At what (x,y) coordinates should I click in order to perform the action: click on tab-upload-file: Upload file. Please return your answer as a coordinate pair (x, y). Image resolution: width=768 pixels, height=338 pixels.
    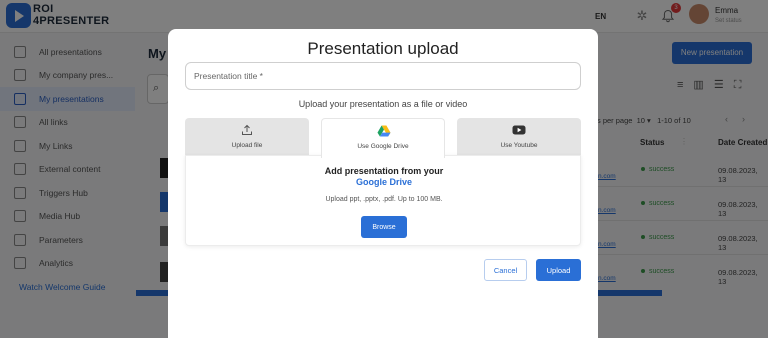
    Looking at the image, I should click on (247, 137).